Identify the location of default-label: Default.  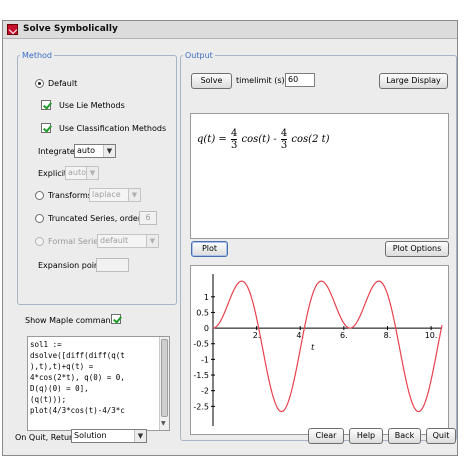
(63, 83).